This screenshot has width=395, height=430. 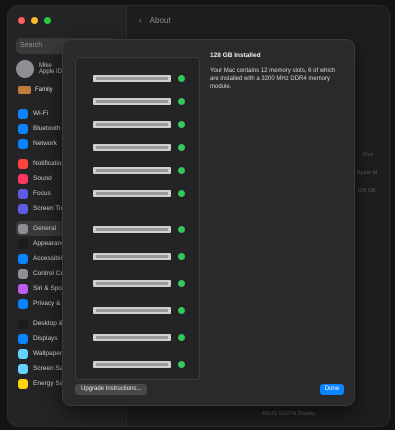 I want to click on window-controls, so click(x=34, y=20).